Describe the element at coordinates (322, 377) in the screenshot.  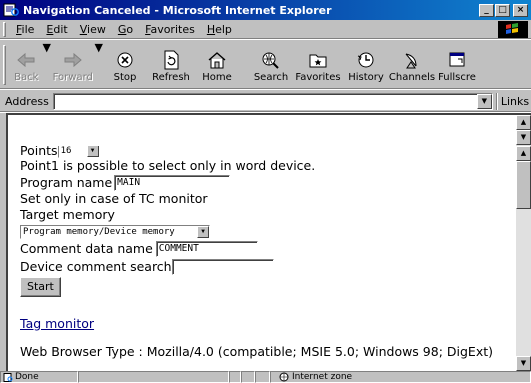
I see `status-zone: Internet zone` at that location.